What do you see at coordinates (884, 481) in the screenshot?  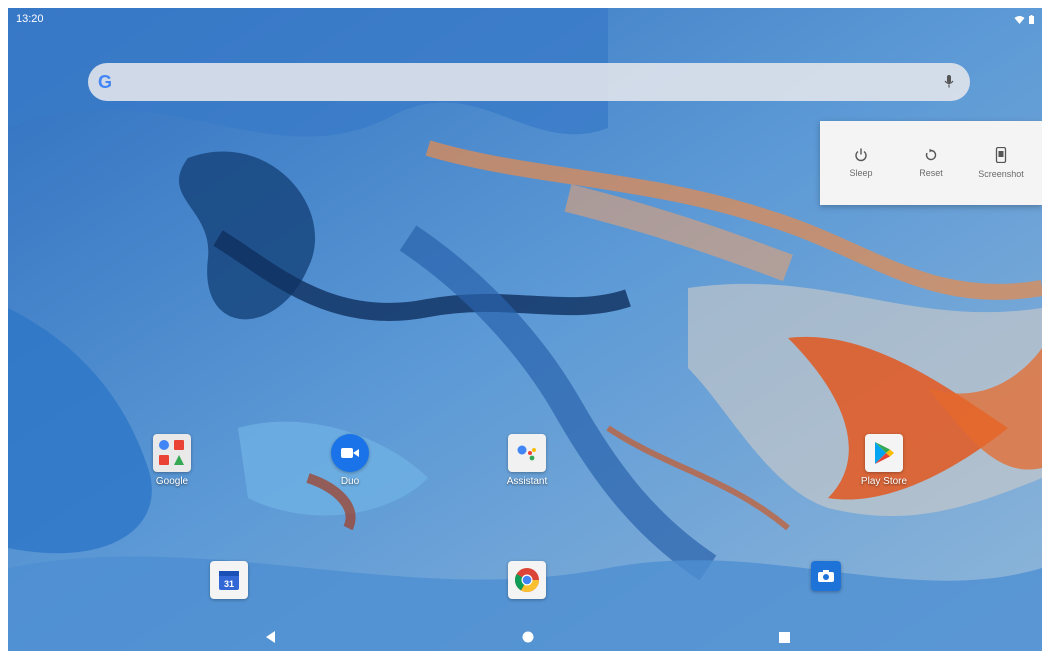 I see `app-label: Play Store` at bounding box center [884, 481].